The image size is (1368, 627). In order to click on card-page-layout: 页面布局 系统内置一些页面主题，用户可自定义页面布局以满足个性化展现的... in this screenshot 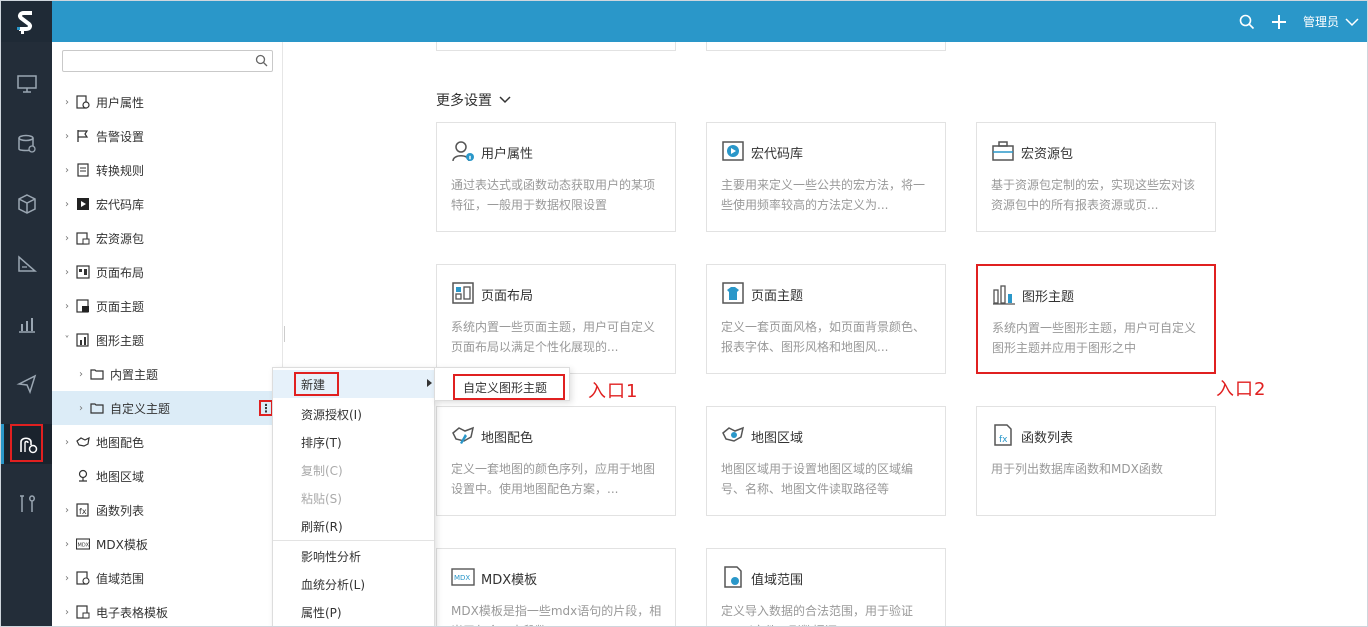, I will do `click(556, 319)`.